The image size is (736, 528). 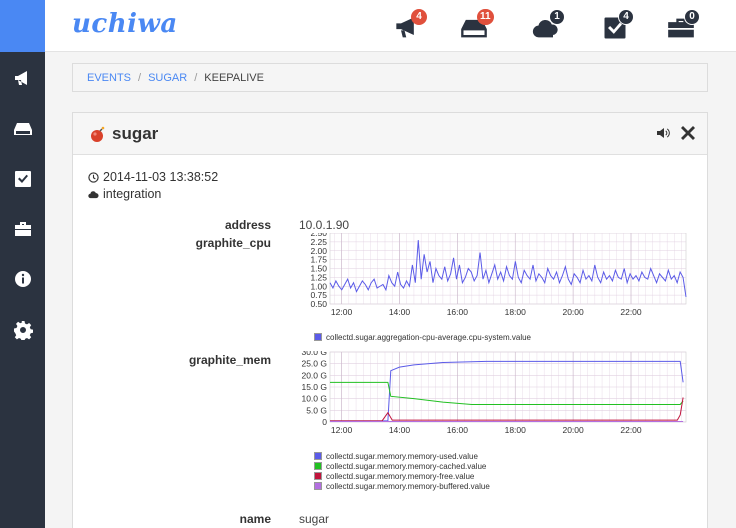 I want to click on checkbox-icon, so click(x=22, y=179).